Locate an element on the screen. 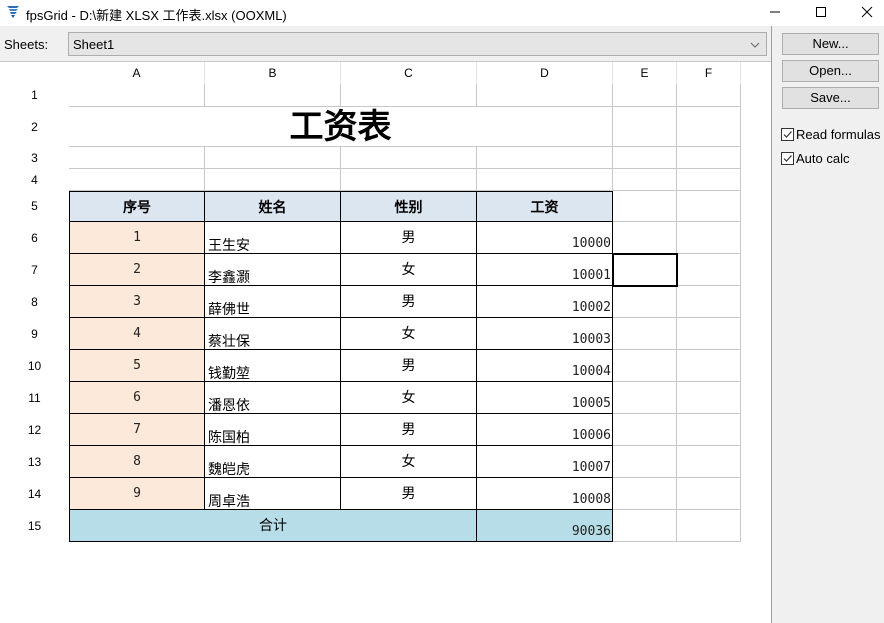 This screenshot has height=623, width=884. column-header-b: B is located at coordinates (273, 73).